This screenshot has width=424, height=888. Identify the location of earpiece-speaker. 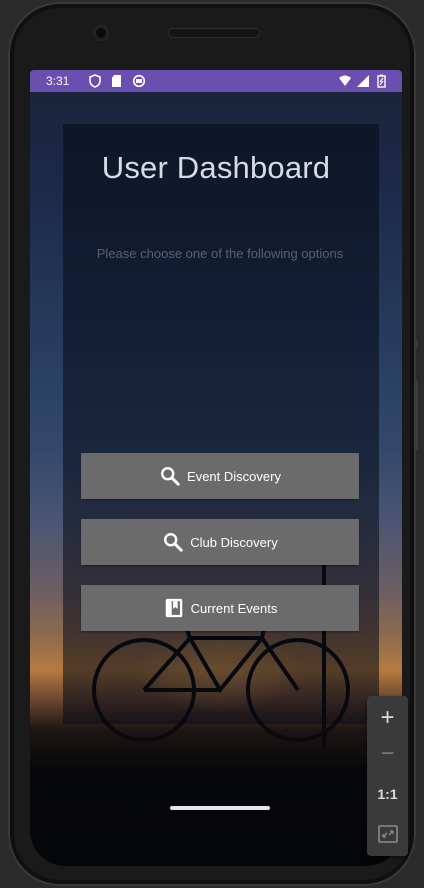
(214, 33).